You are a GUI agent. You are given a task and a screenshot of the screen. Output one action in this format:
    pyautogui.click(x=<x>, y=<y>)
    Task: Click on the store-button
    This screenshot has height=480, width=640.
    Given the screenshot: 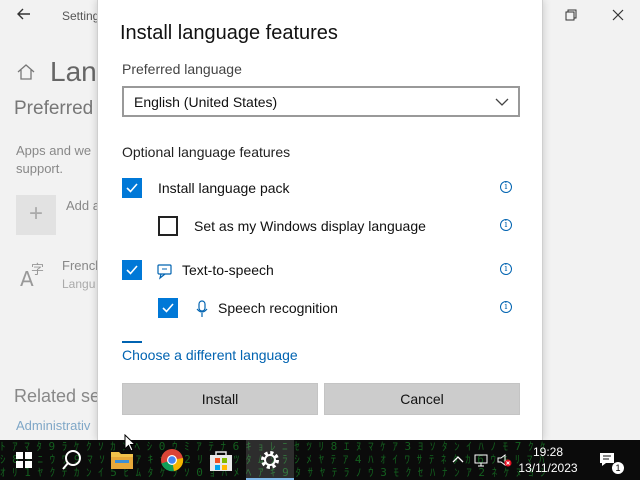 What is the action you would take?
    pyautogui.click(x=221, y=460)
    